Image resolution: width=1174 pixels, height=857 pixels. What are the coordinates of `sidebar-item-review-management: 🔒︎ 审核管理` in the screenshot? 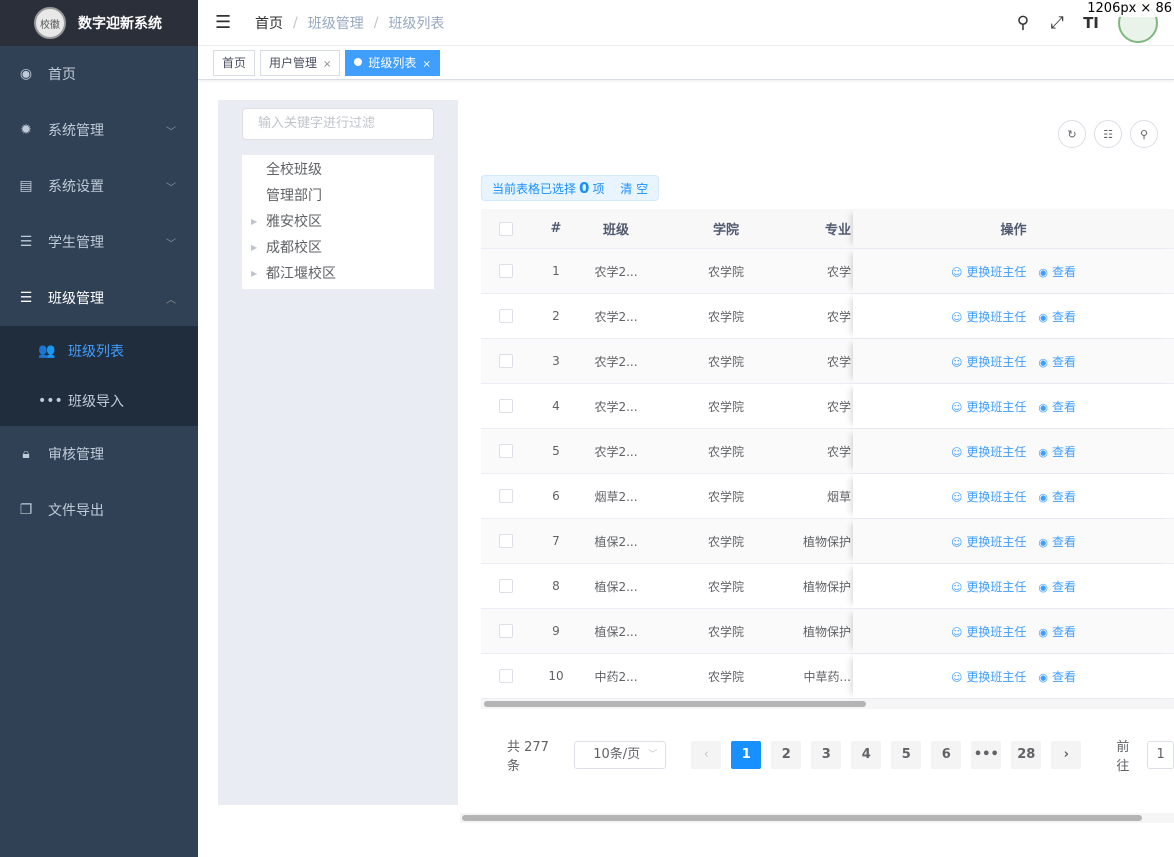 It's located at (99, 454).